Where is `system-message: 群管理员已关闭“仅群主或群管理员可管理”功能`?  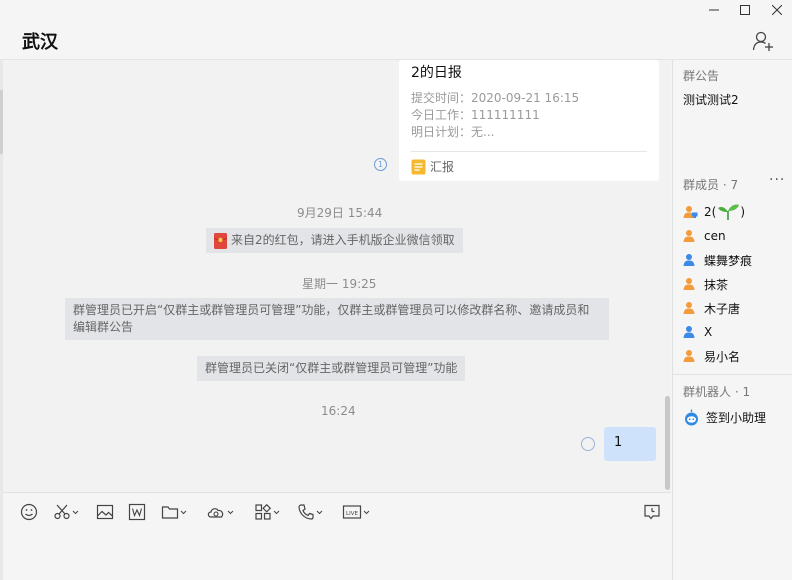
system-message: 群管理员已关闭“仅群主或群管理员可管理”功能 is located at coordinates (331, 368).